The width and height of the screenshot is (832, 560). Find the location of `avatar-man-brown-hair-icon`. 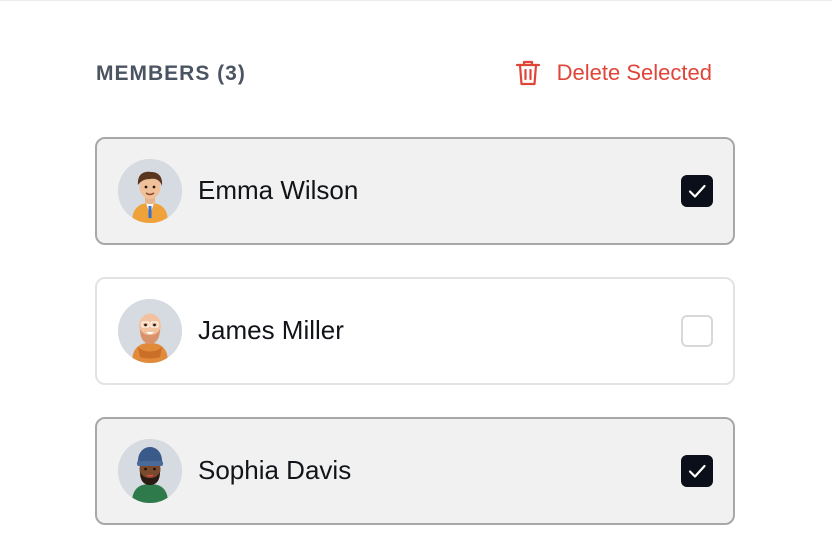

avatar-man-brown-hair-icon is located at coordinates (150, 191).